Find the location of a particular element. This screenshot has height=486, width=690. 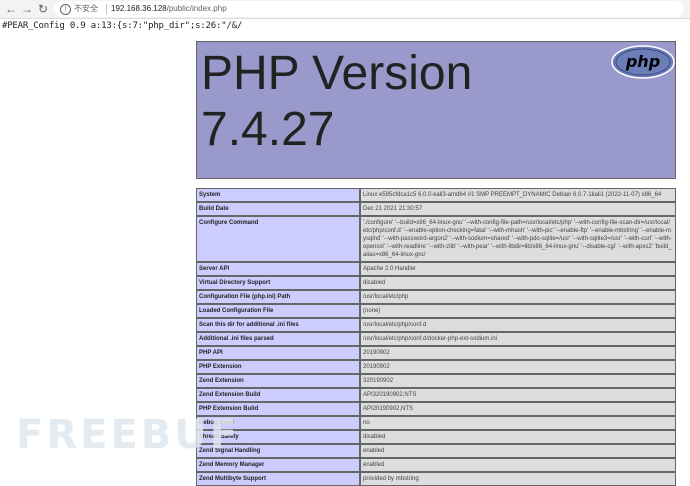

info-row: Zend Extension Build API320190902,NTS is located at coordinates (436, 395).